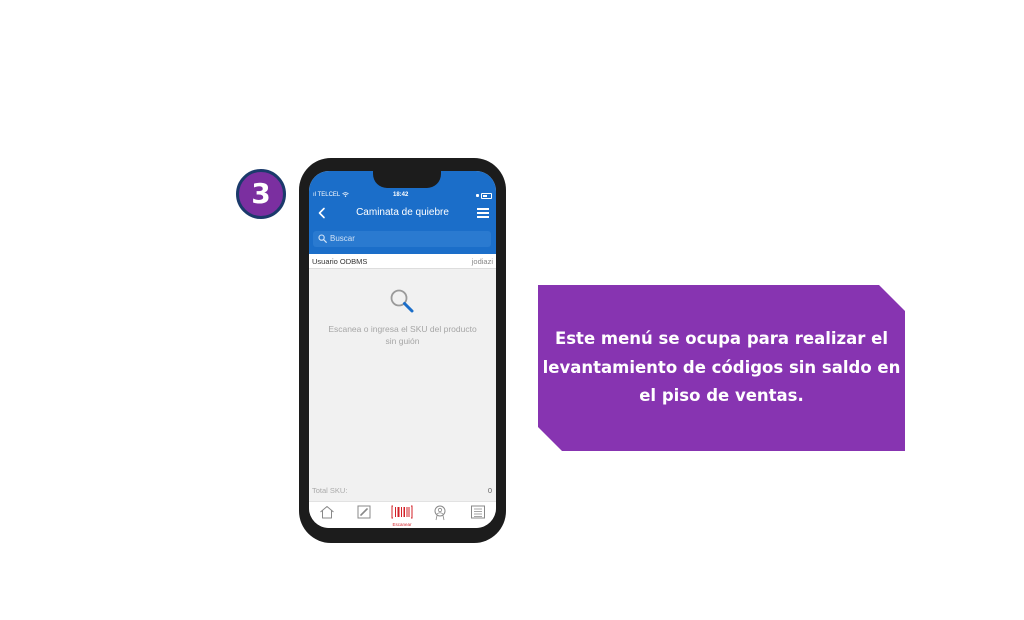 This screenshot has width=1024, height=620. I want to click on tab-bar: Escanear, so click(402, 514).